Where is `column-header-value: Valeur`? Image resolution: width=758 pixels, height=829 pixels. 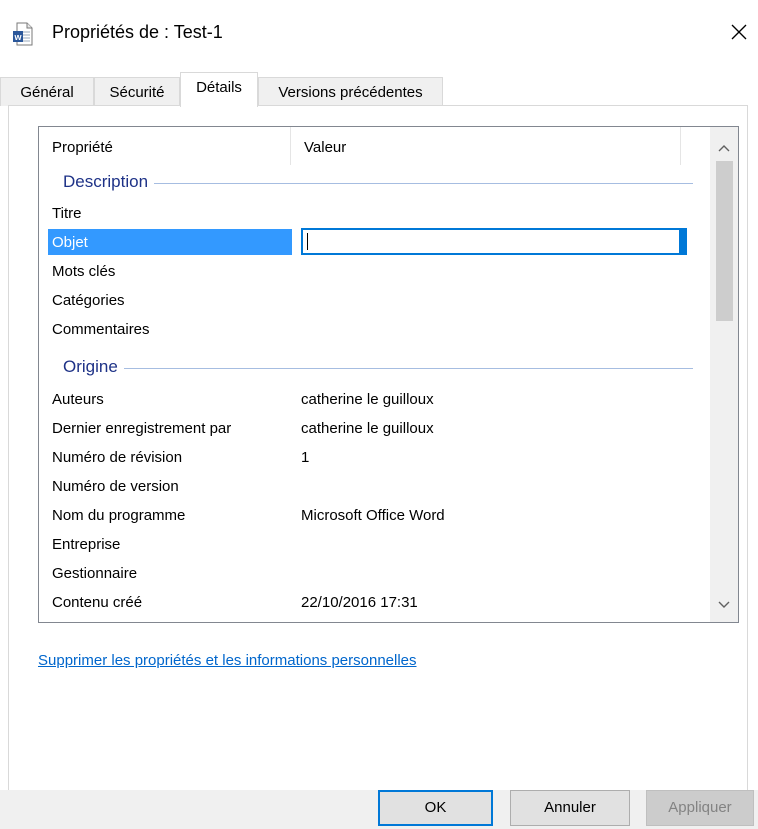 column-header-value: Valeur is located at coordinates (486, 146).